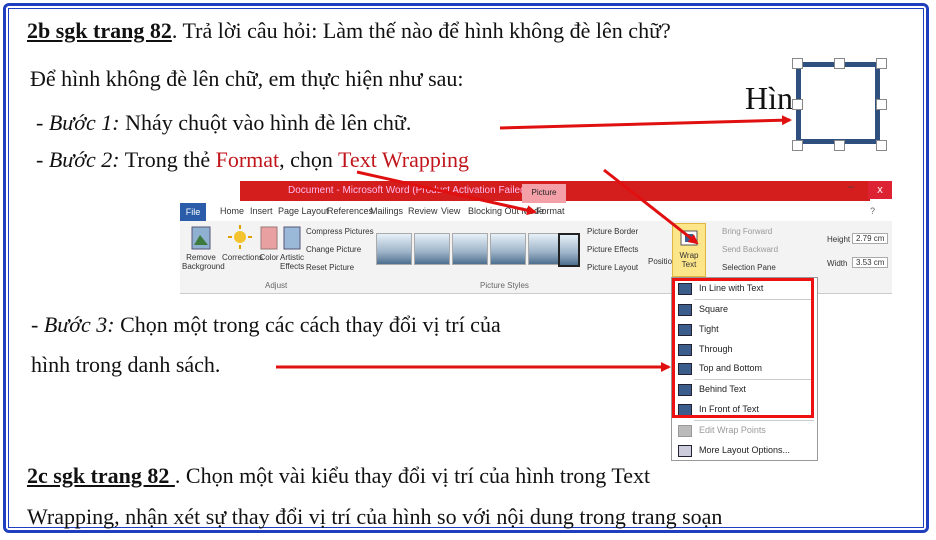 This screenshot has width=936, height=540. Describe the element at coordinates (651, 206) in the screenshot. I see `arrow-wrap-text` at that location.